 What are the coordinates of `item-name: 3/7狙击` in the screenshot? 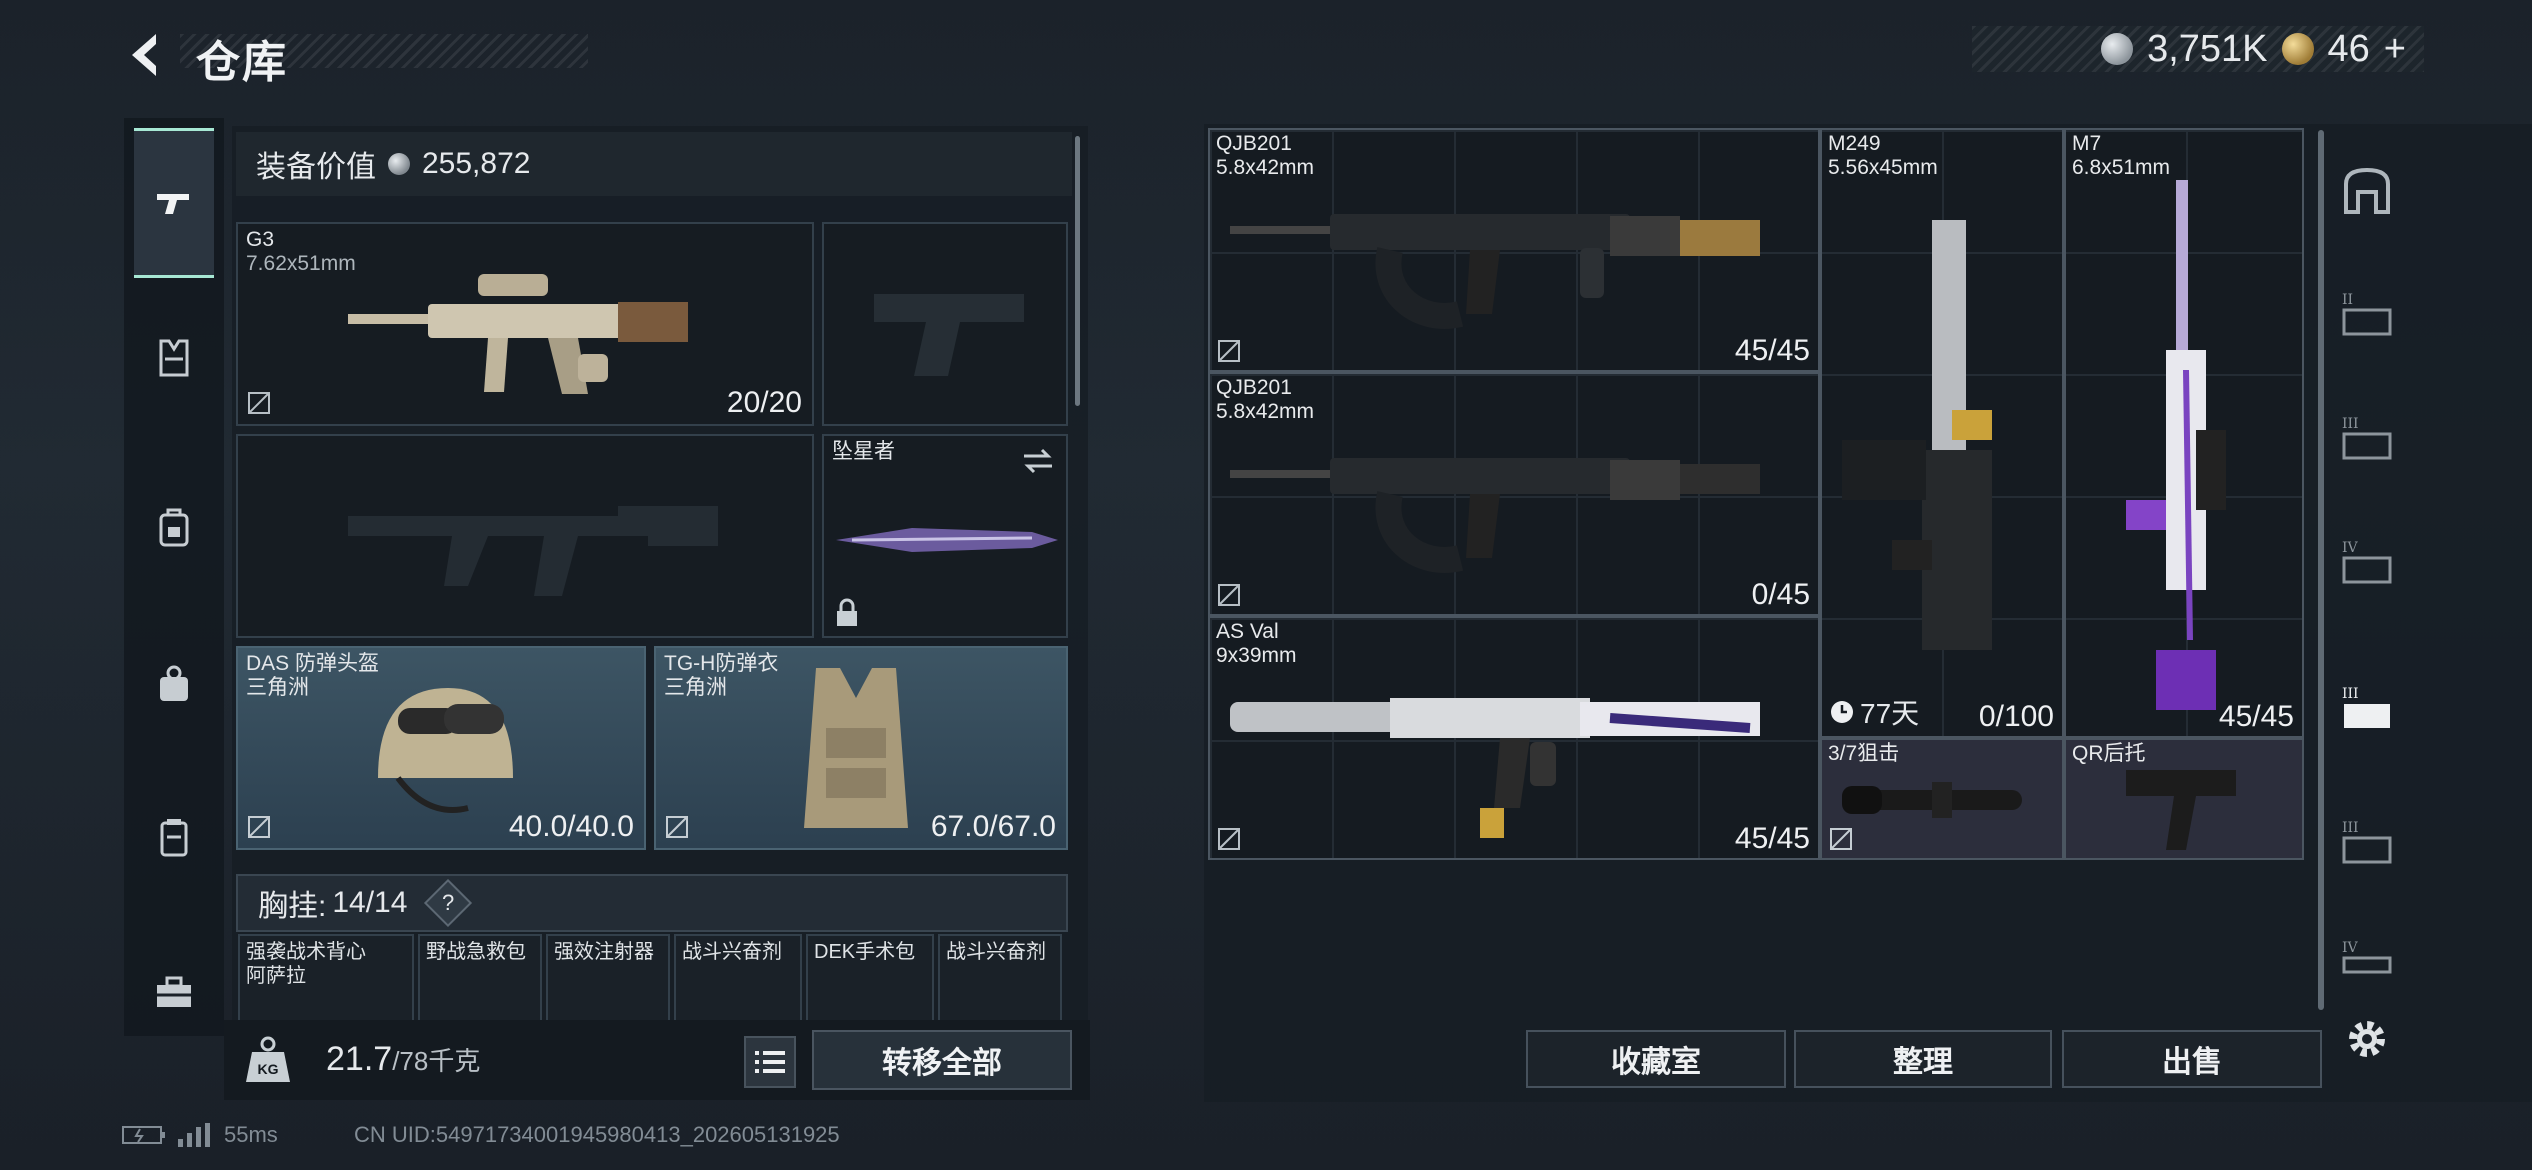 It's located at (1864, 753).